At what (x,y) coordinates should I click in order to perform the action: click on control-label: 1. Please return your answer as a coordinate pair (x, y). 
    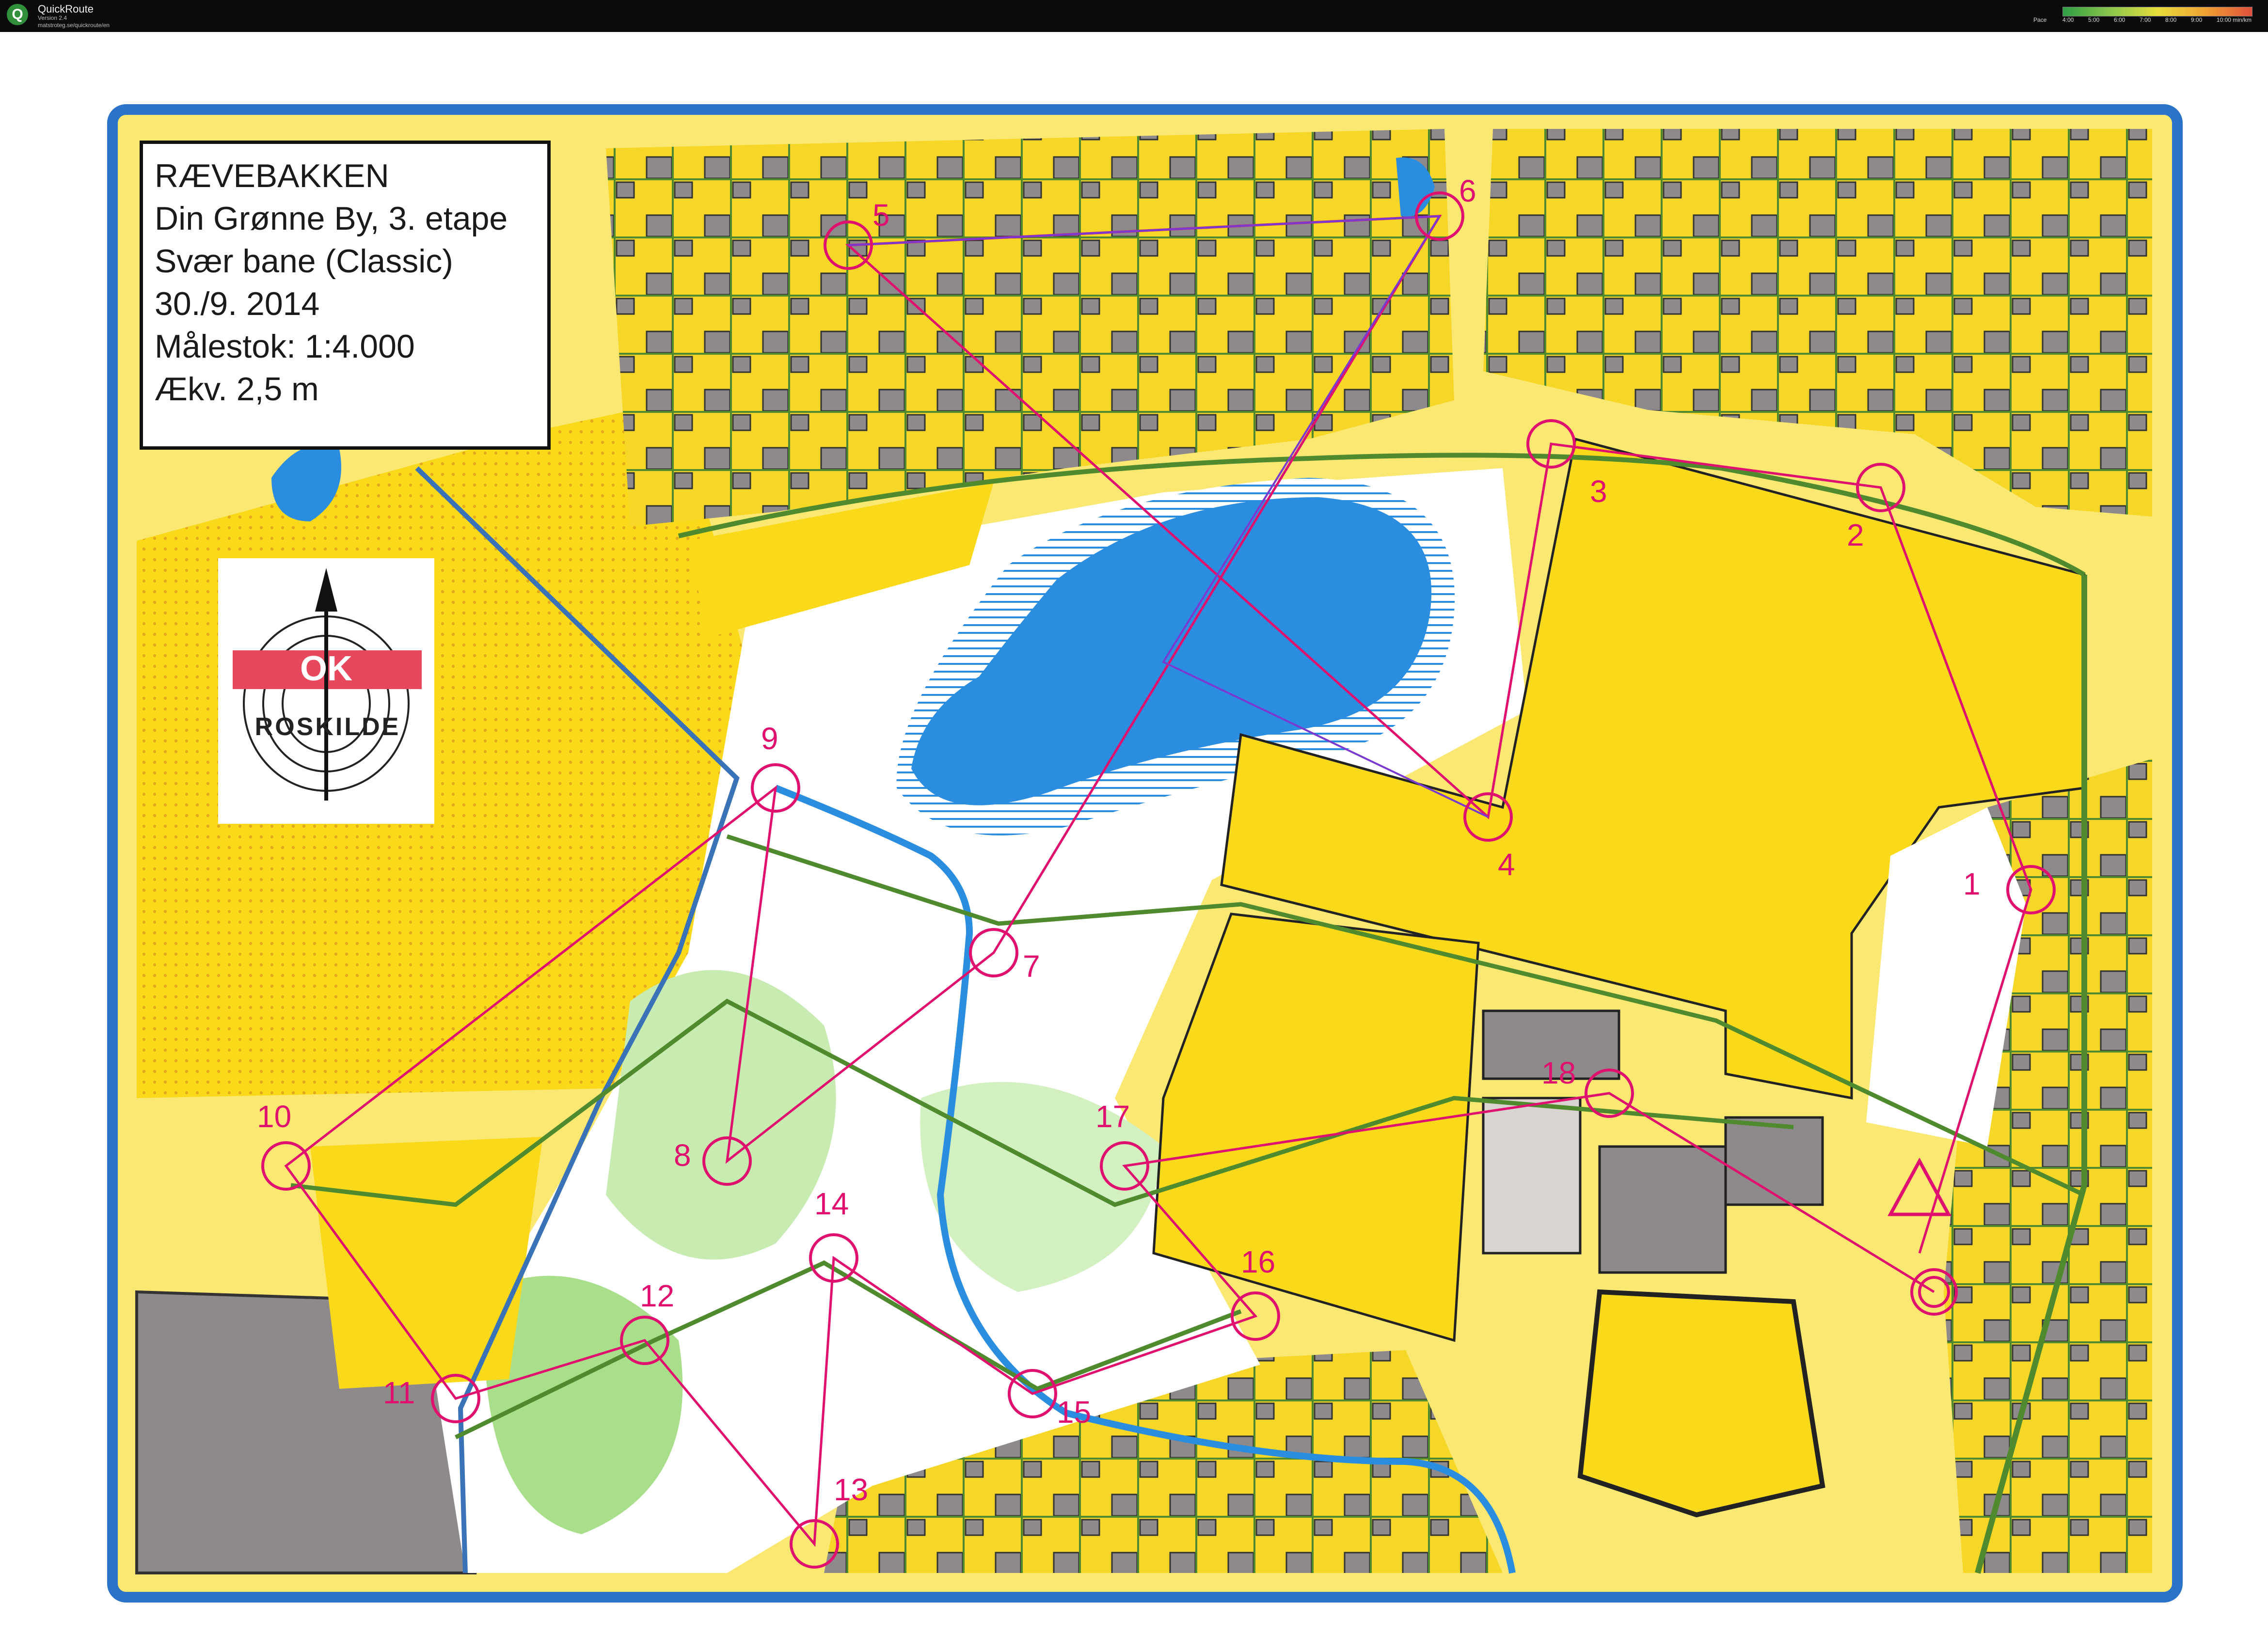
    Looking at the image, I should click on (1972, 883).